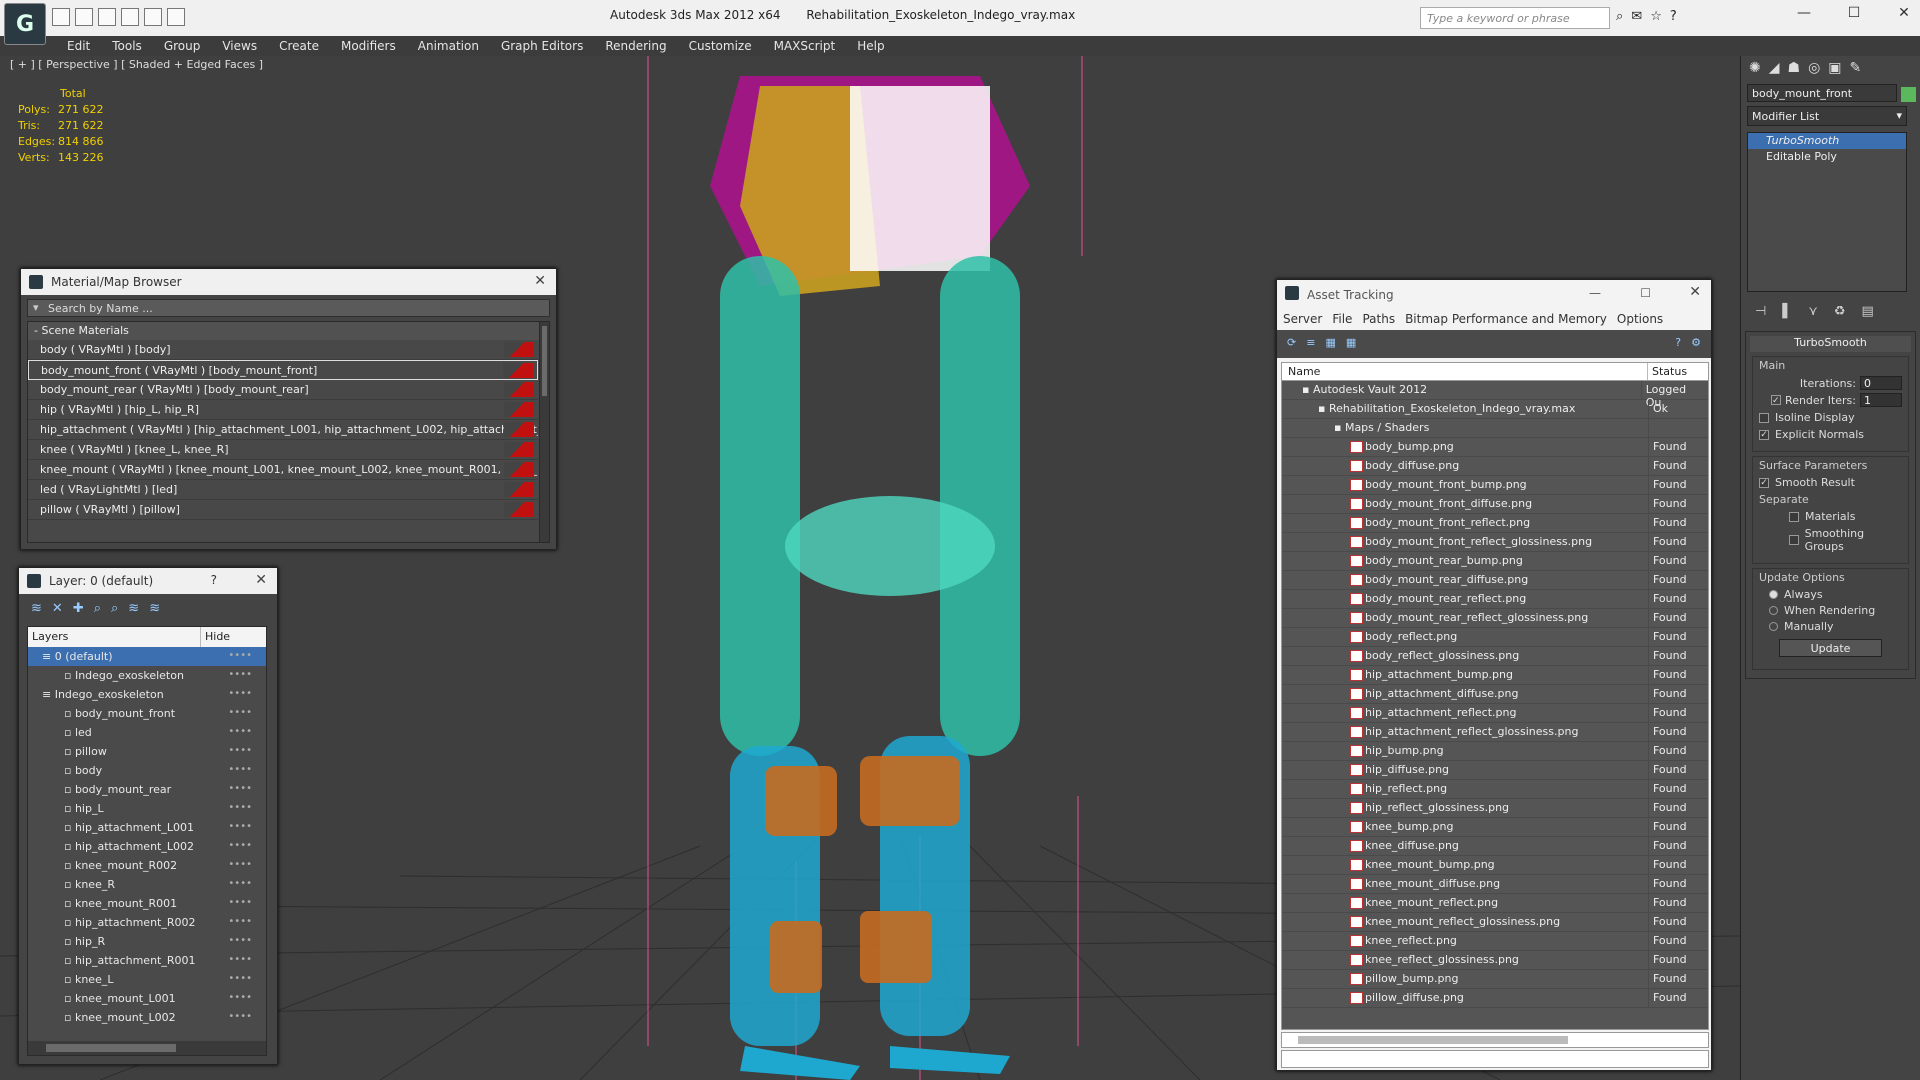 The height and width of the screenshot is (1080, 1920). What do you see at coordinates (133, 609) in the screenshot?
I see `hide-all-icon: ≋` at bounding box center [133, 609].